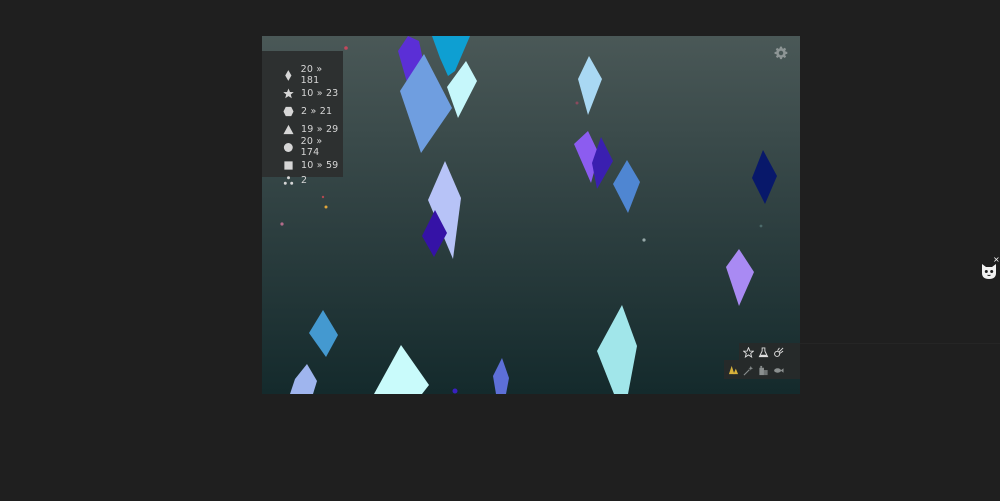 This screenshot has height=501, width=1000. I want to click on star-outline-icon, so click(748, 352).